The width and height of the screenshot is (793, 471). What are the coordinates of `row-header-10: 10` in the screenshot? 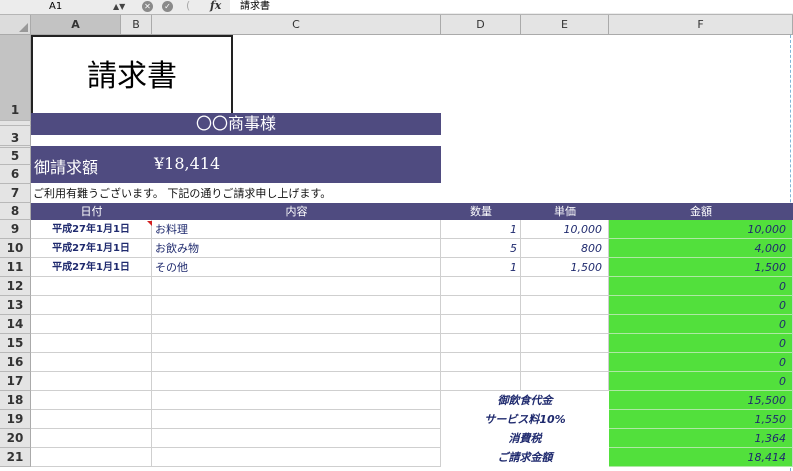 It's located at (15, 248).